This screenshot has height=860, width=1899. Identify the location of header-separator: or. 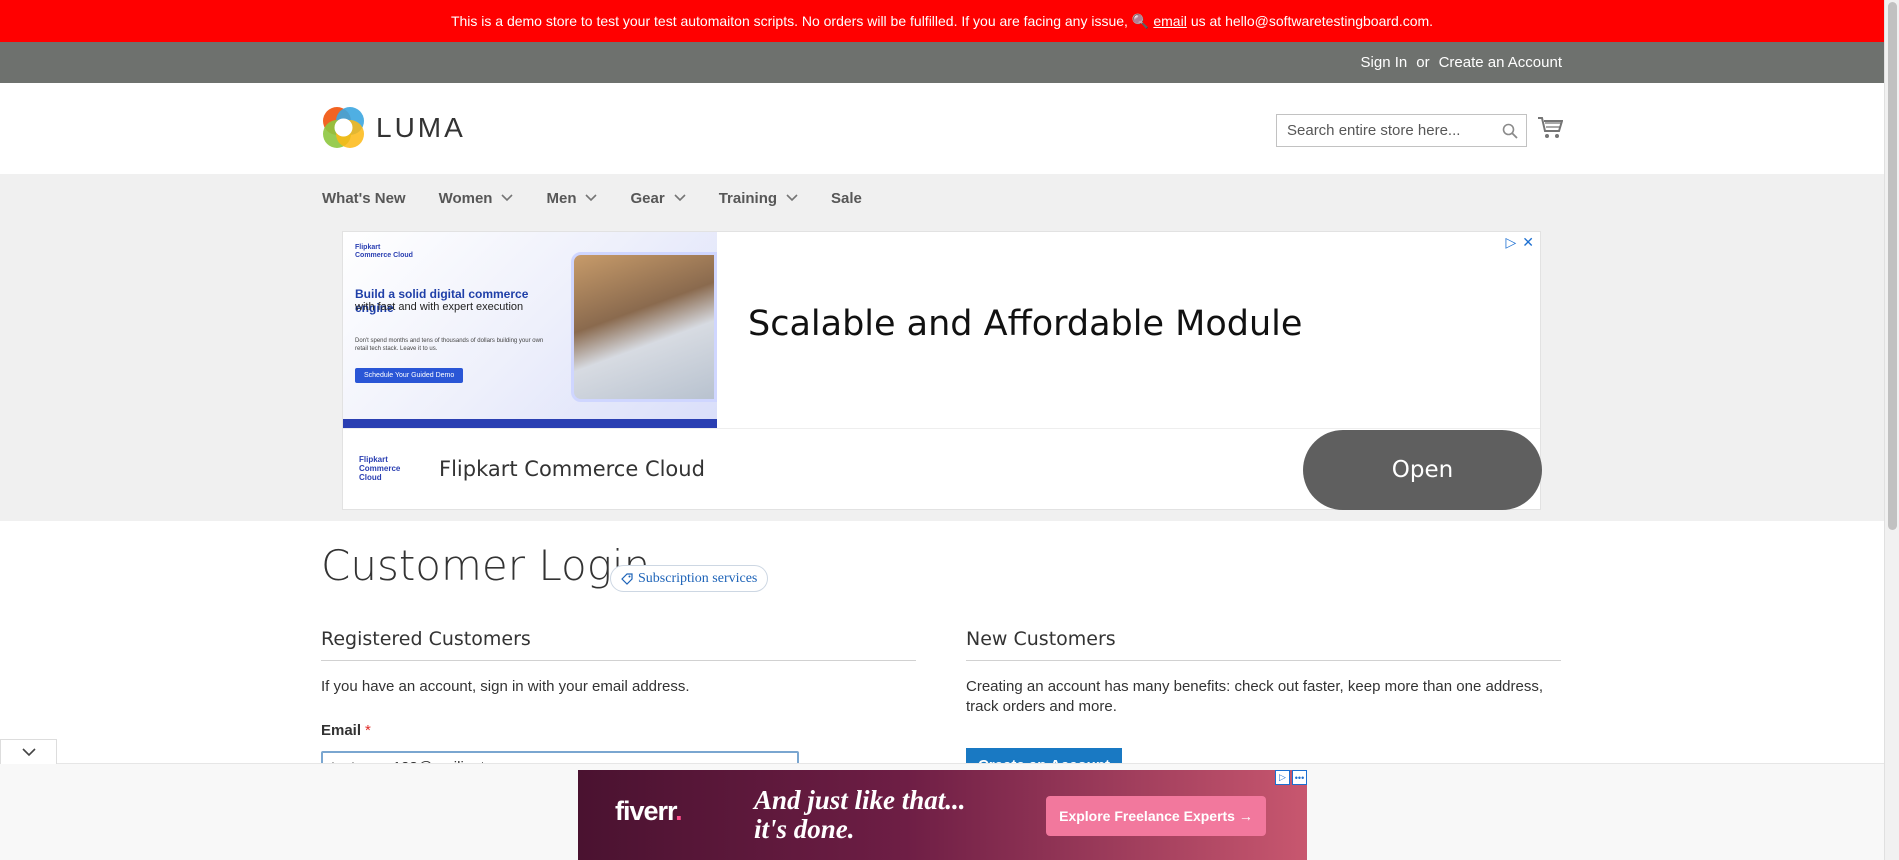
(1423, 62).